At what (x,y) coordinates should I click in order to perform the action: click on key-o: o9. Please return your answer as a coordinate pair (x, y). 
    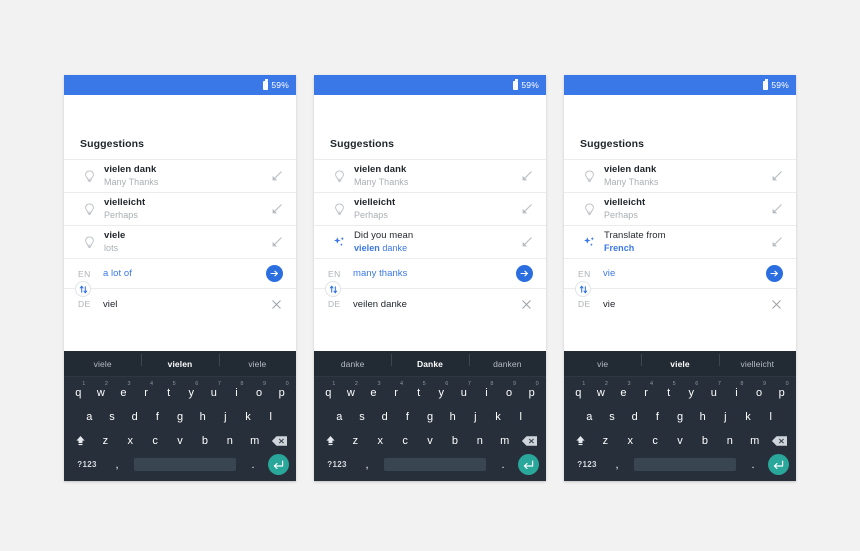
    Looking at the image, I should click on (509, 392).